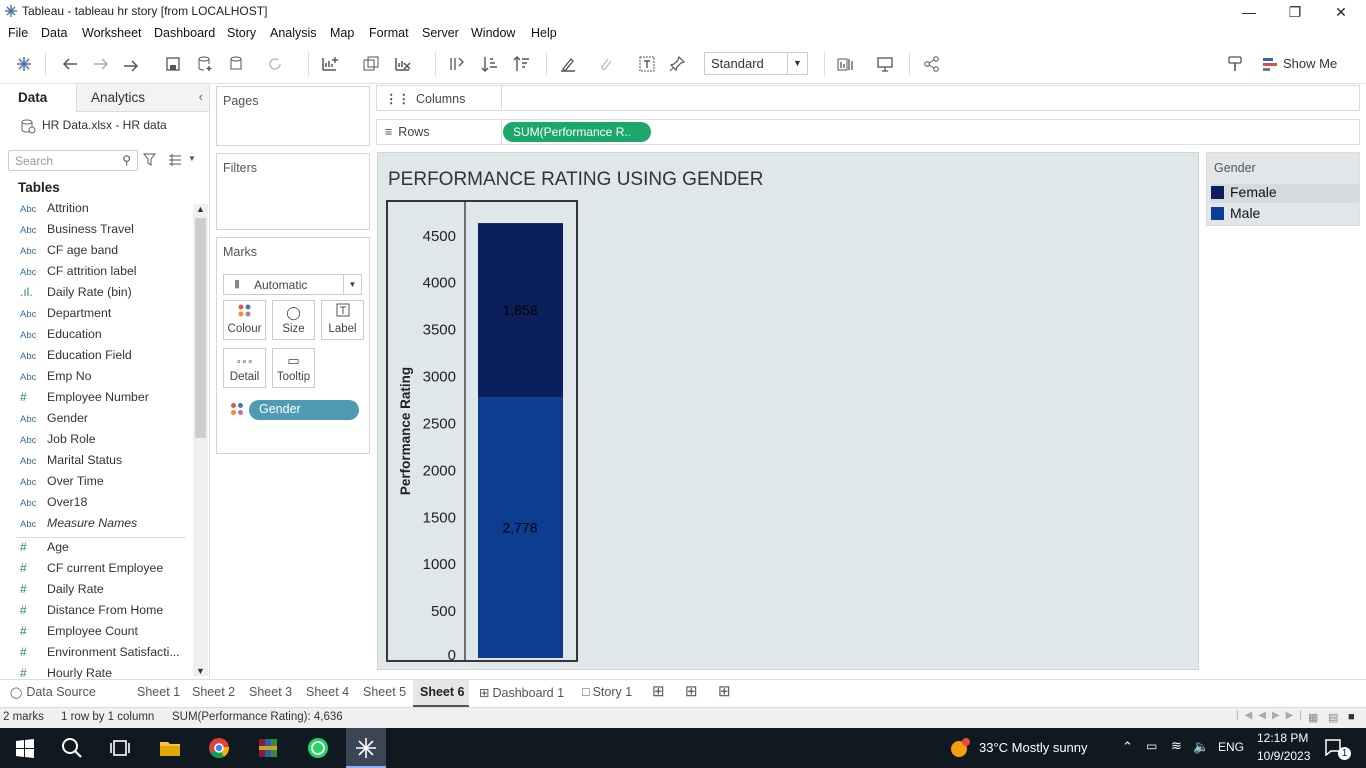 Image resolution: width=1366 pixels, height=768 pixels. I want to click on close-button: ✕, so click(1341, 12).